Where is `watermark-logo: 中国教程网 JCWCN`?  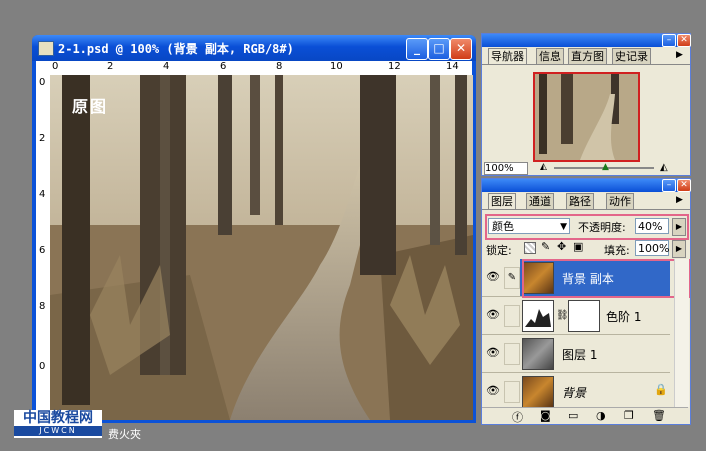
watermark-logo: 中国教程网 JCWCN is located at coordinates (58, 424).